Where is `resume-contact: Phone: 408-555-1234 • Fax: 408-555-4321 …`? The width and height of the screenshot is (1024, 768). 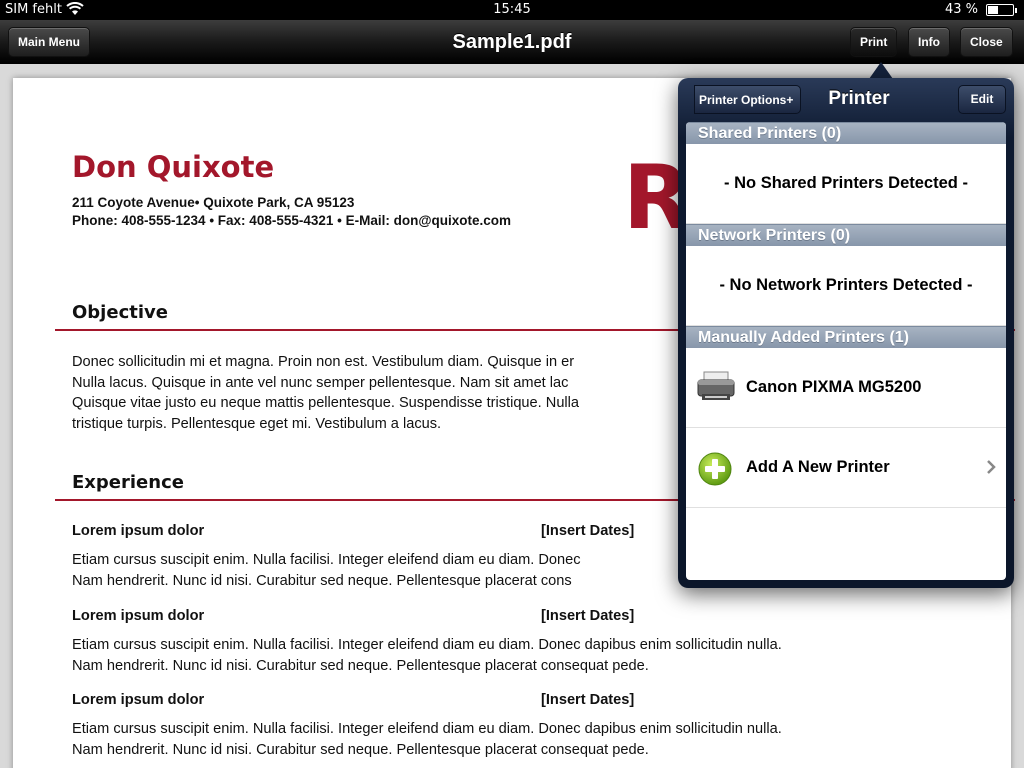 resume-contact: Phone: 408-555-1234 • Fax: 408-555-4321 … is located at coordinates (292, 220).